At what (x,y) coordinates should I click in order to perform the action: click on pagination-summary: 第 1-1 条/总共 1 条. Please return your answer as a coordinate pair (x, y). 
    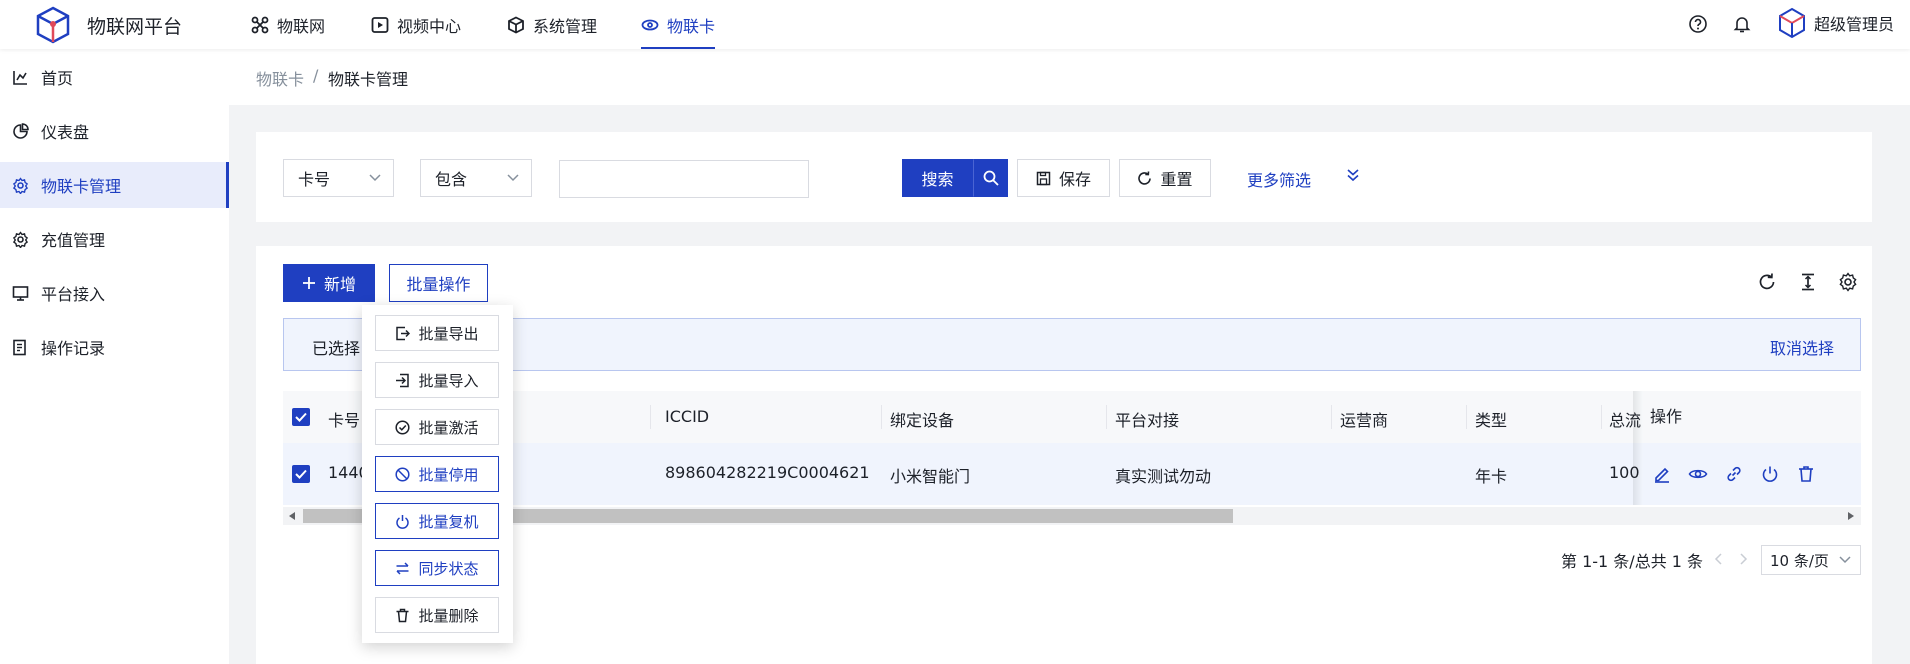
    Looking at the image, I should click on (1632, 561).